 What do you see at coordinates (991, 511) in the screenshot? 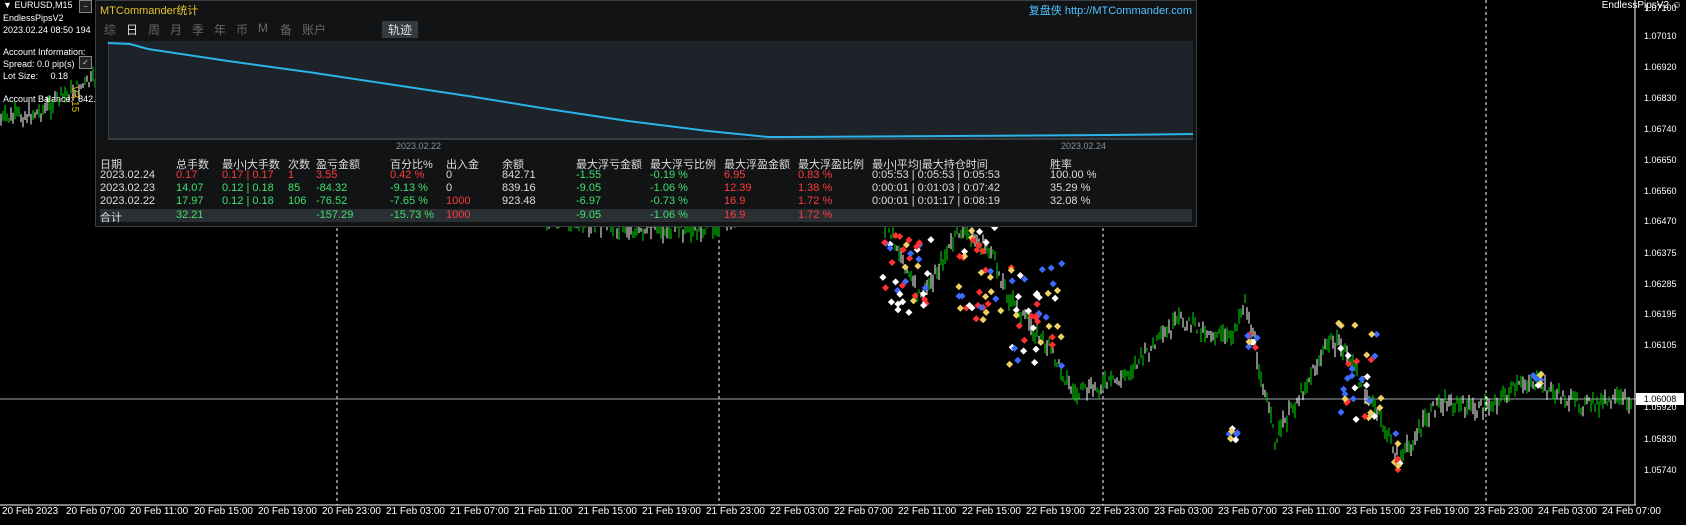
I see `time-axis-label: 22 Feb 15:00` at bounding box center [991, 511].